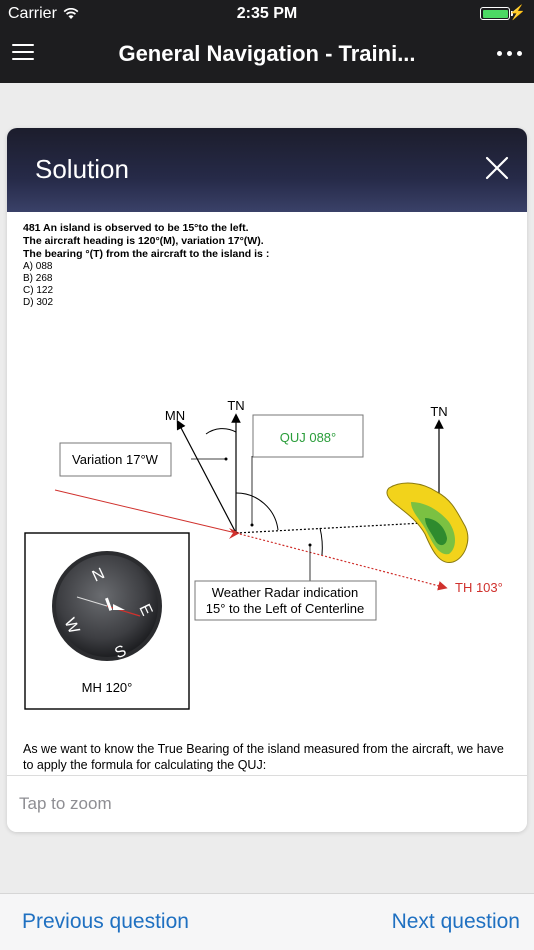  What do you see at coordinates (38, 290) in the screenshot?
I see `option-c: C) 122` at bounding box center [38, 290].